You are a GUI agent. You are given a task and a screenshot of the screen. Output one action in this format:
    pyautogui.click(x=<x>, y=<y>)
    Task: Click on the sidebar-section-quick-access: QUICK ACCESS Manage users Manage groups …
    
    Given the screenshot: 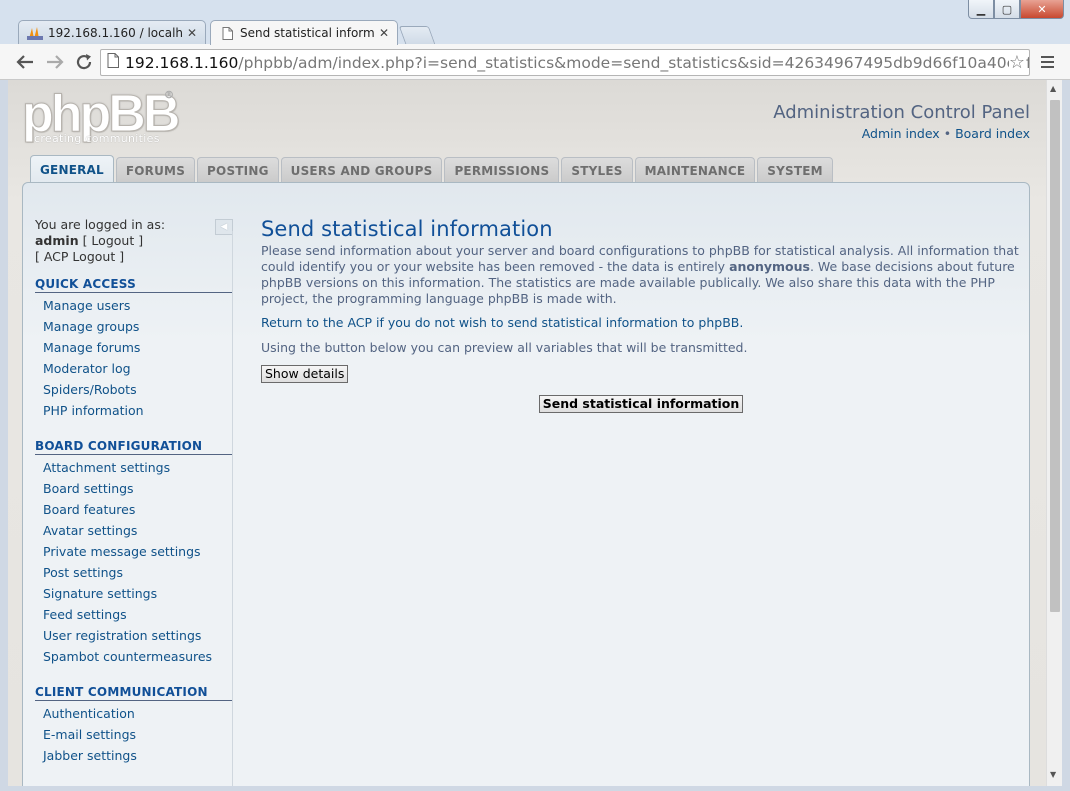 What is the action you would take?
    pyautogui.click(x=133, y=349)
    